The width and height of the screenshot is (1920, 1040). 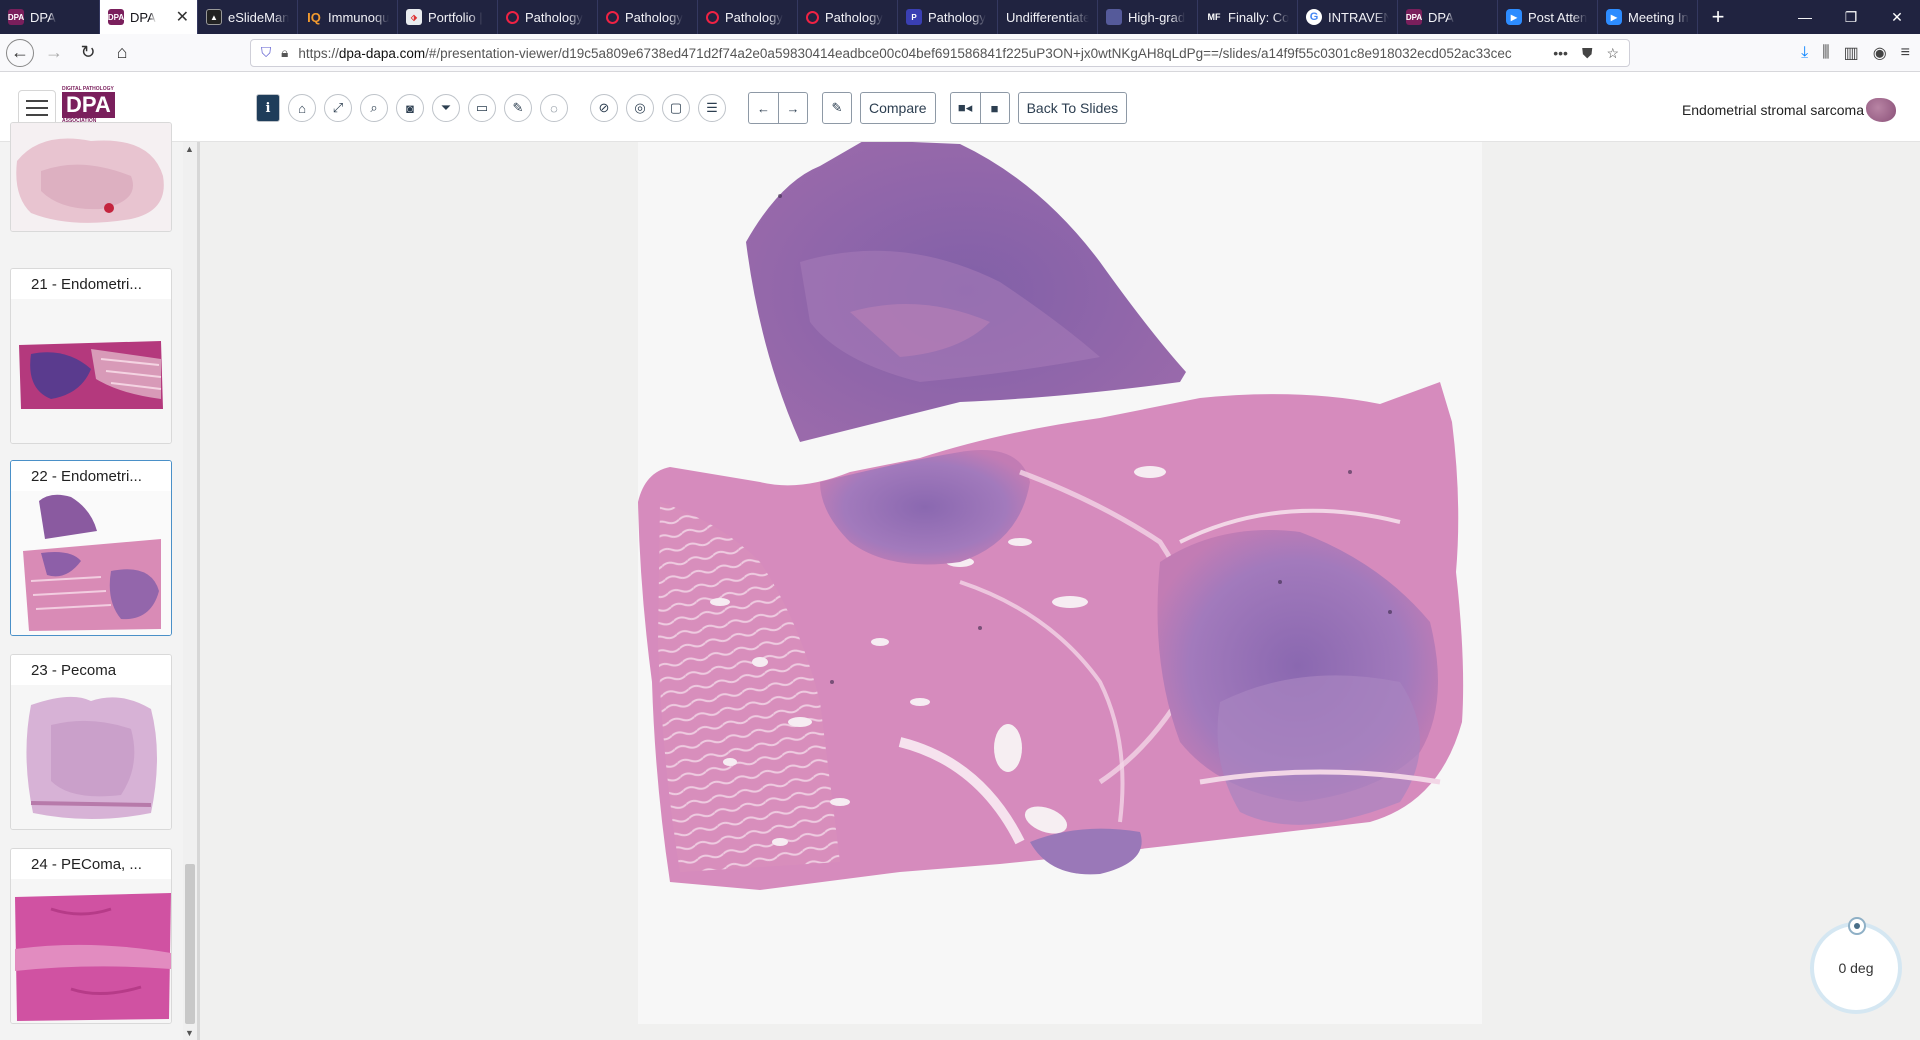 What do you see at coordinates (1558, 17) in the screenshot?
I see `tab-label: Post Atten` at bounding box center [1558, 17].